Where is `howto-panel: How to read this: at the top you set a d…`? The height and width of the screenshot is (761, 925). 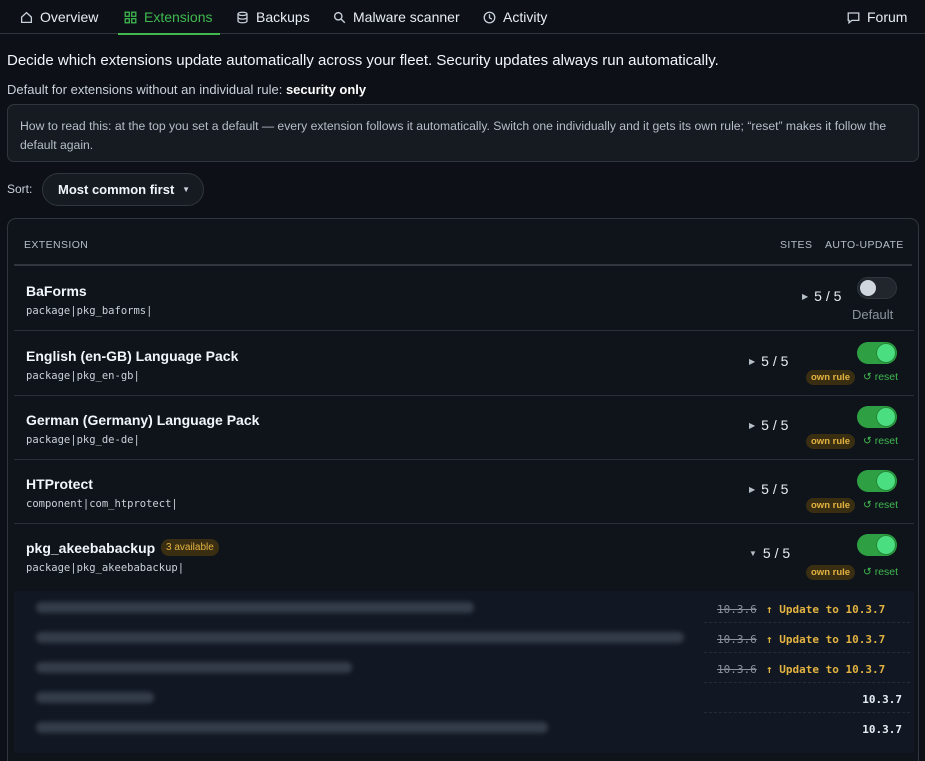 howto-panel: How to read this: at the top you set a d… is located at coordinates (463, 133).